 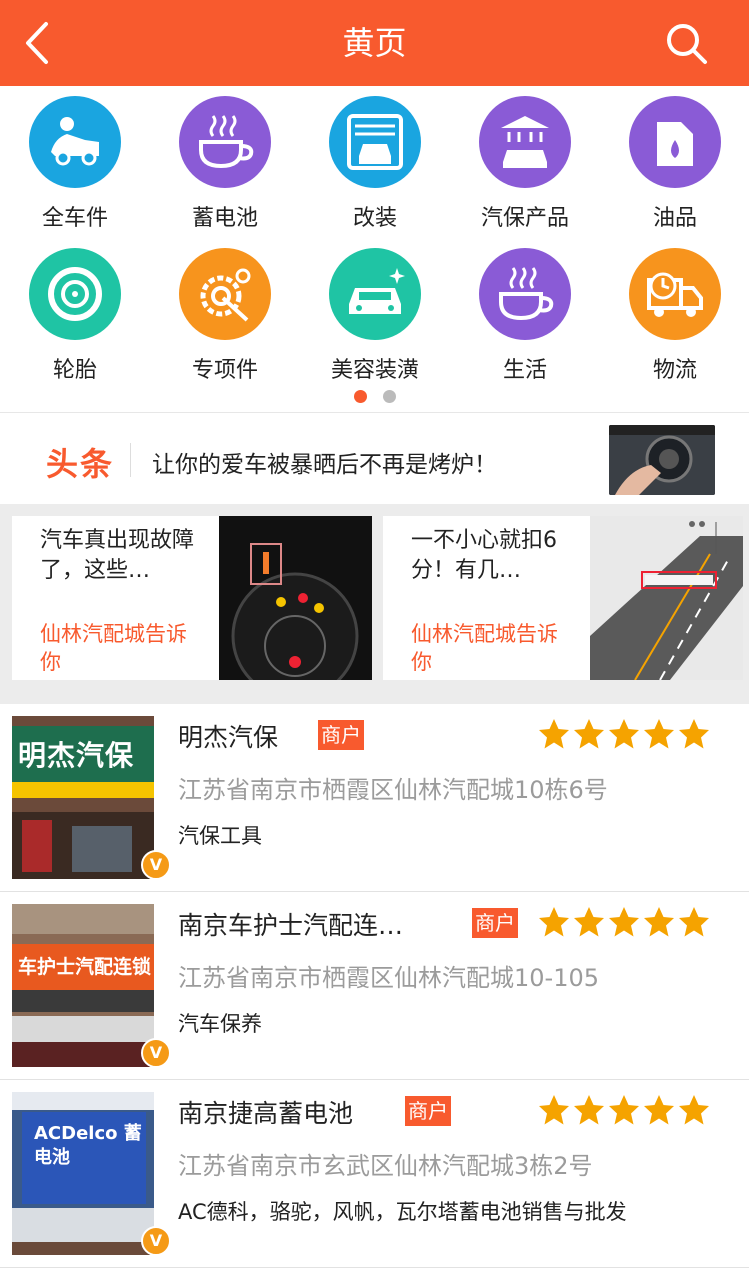 I want to click on headline-banner: 头条 让你的爱车被暴晒后不再是烤炉！, so click(x=374, y=458).